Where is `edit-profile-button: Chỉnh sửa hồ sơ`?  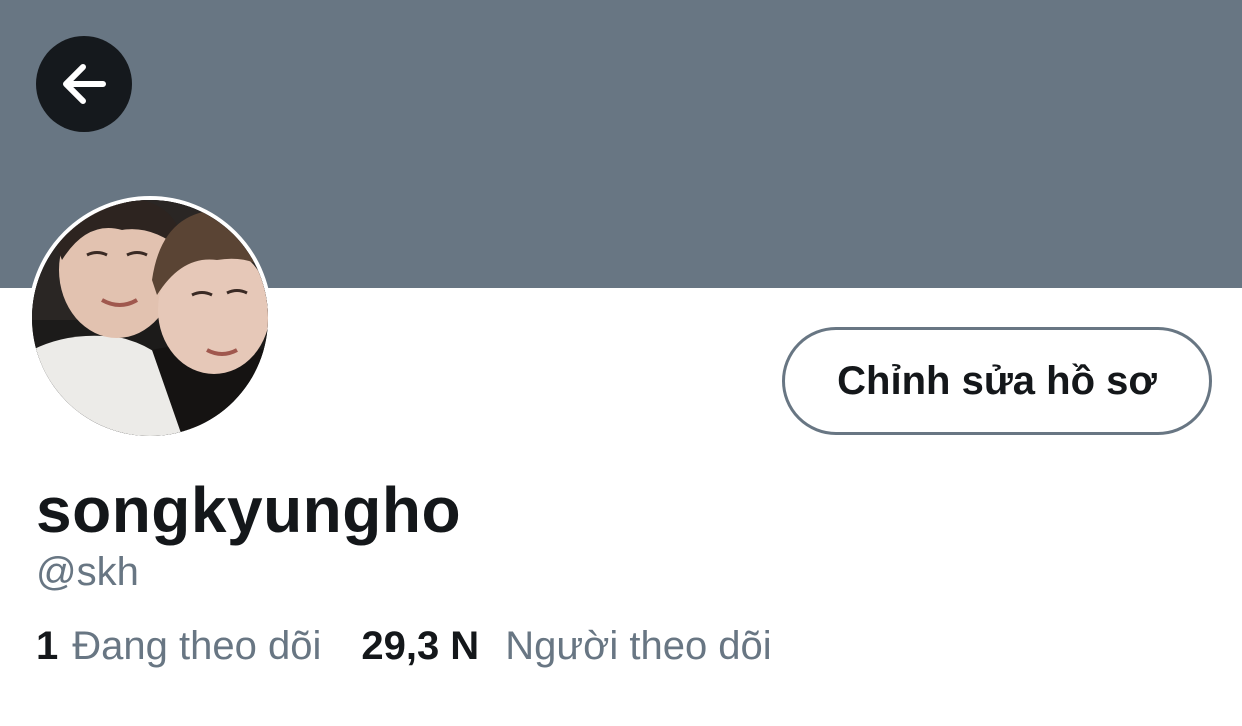
edit-profile-button: Chỉnh sửa hồ sơ is located at coordinates (997, 381).